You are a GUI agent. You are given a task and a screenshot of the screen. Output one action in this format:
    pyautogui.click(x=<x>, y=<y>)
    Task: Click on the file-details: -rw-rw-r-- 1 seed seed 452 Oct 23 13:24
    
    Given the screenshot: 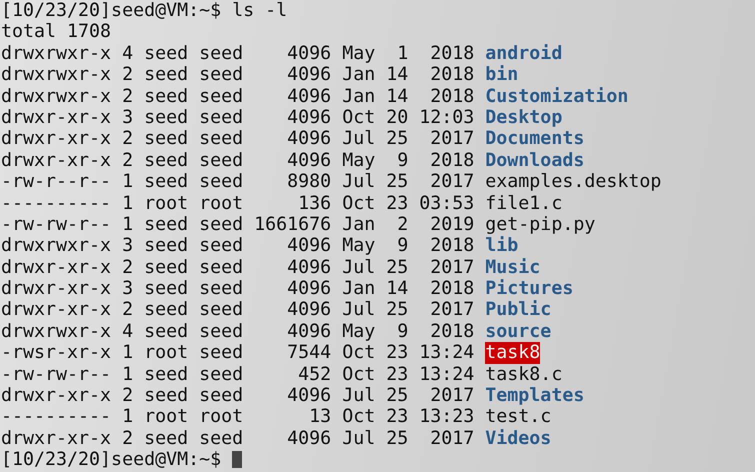 What is the action you would take?
    pyautogui.click(x=237, y=375)
    